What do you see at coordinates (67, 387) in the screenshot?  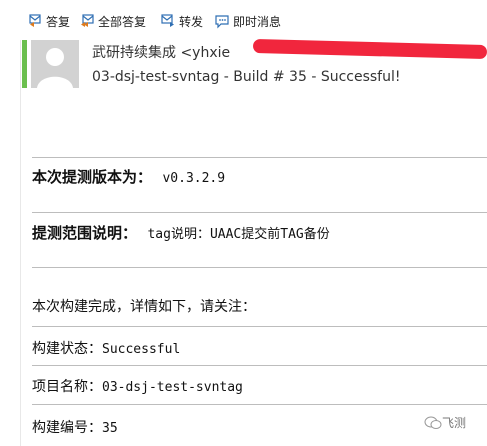 I see `project-label: 项目名称：` at bounding box center [67, 387].